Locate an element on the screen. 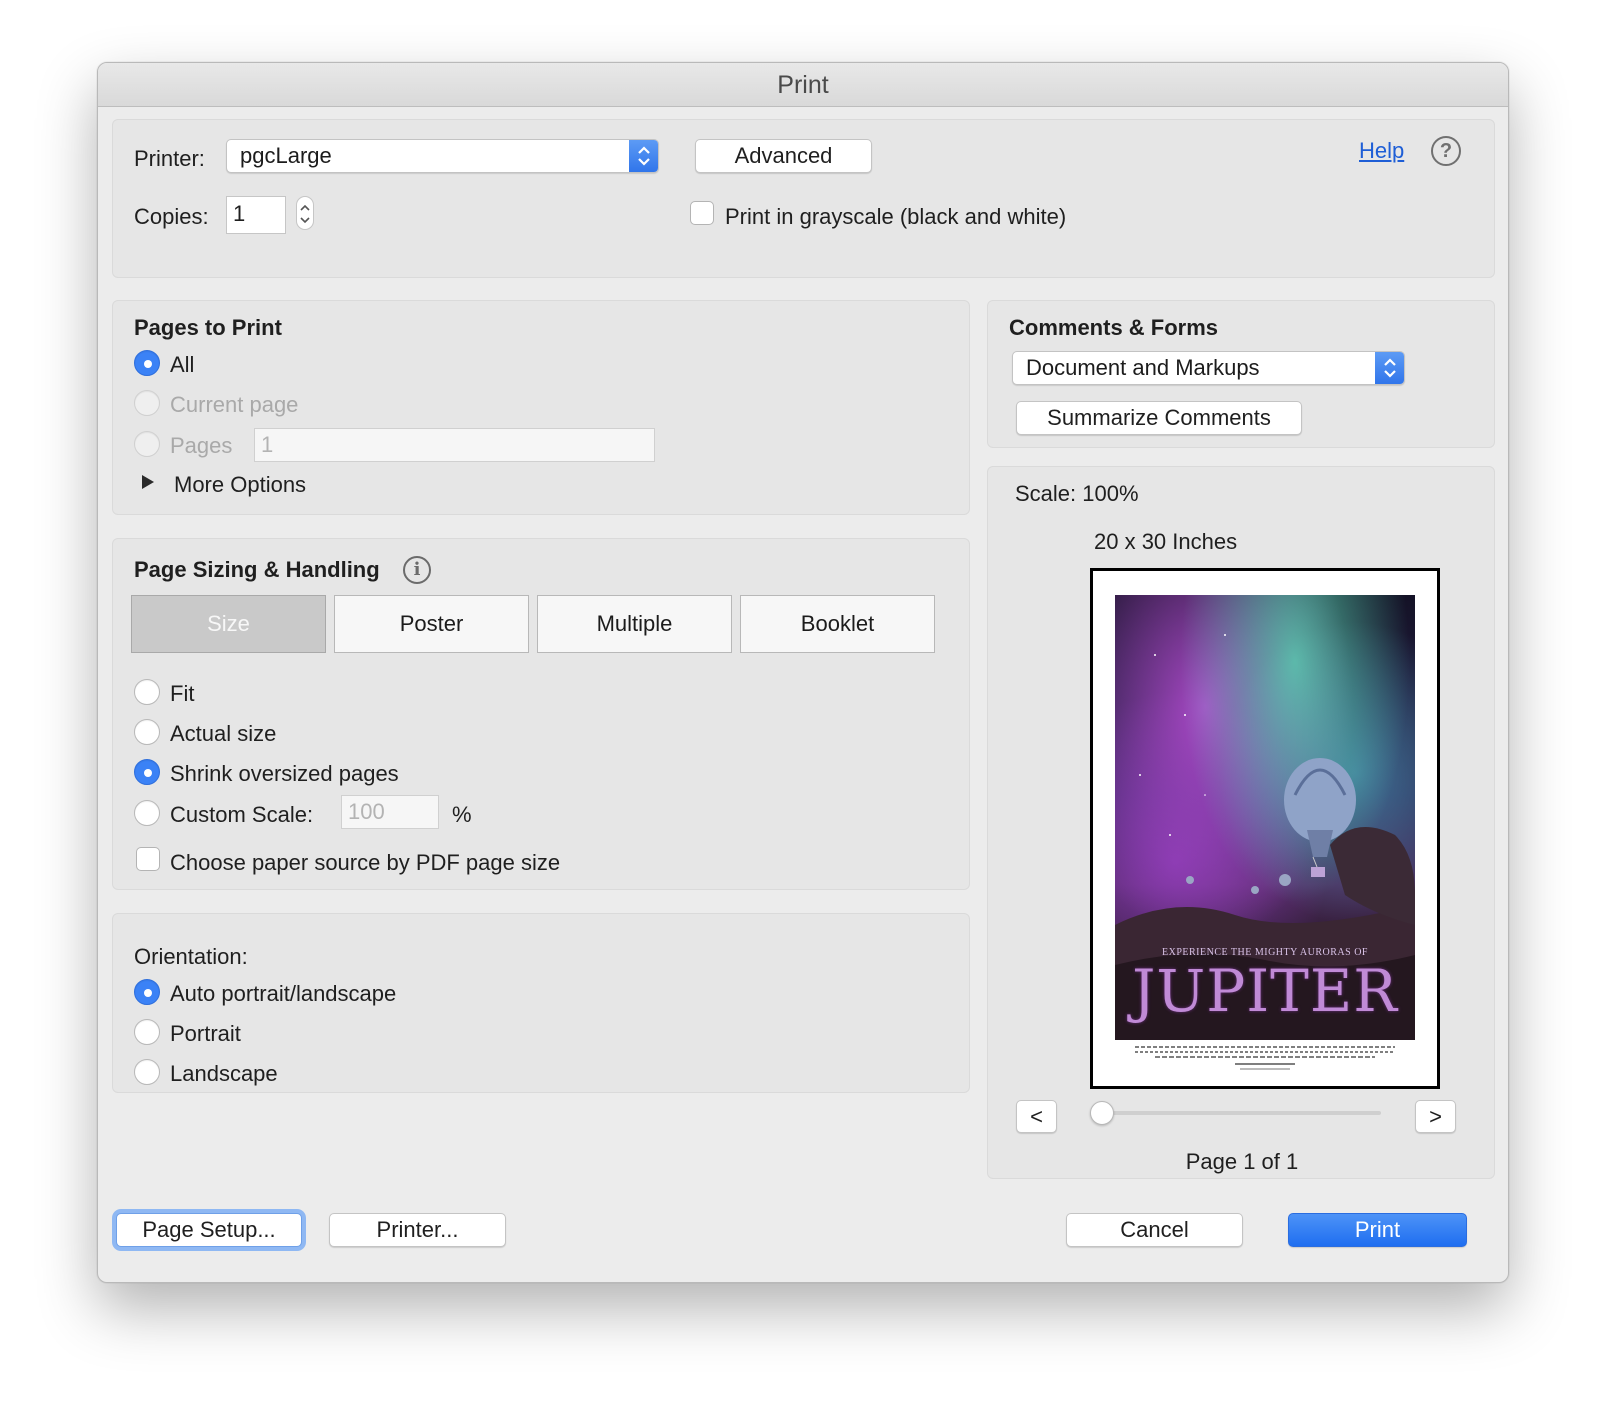 This screenshot has width=1605, height=1417. orientation-landscape-radio is located at coordinates (147, 1072).